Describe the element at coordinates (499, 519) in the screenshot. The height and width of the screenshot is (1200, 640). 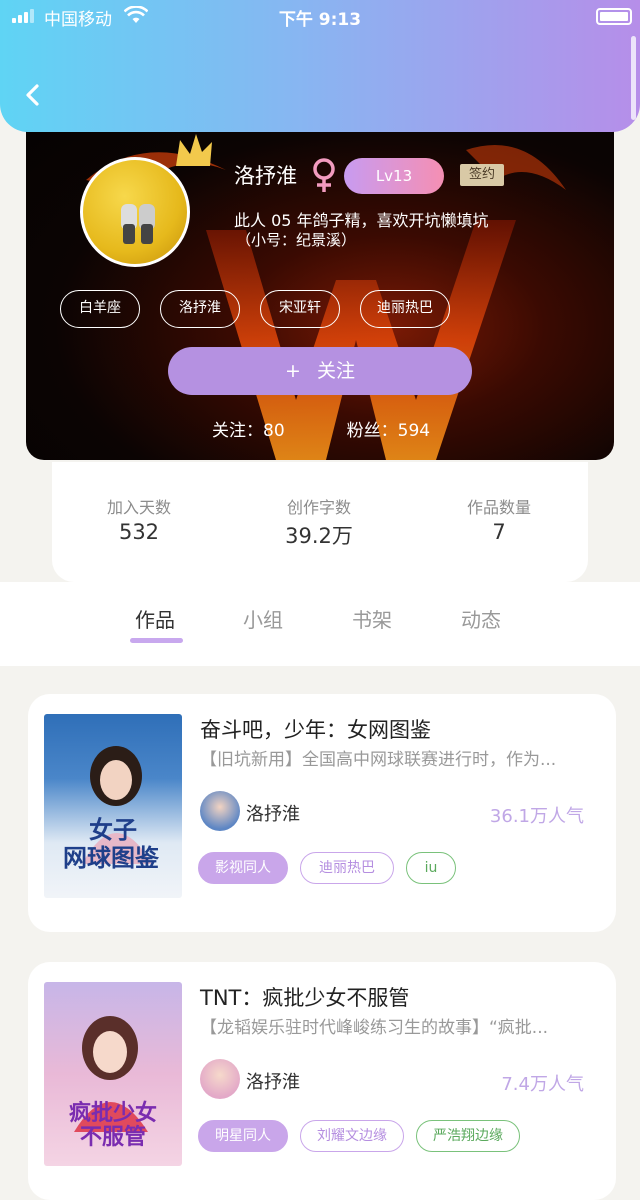
I see `stat-works-count: 作品数量 7` at that location.